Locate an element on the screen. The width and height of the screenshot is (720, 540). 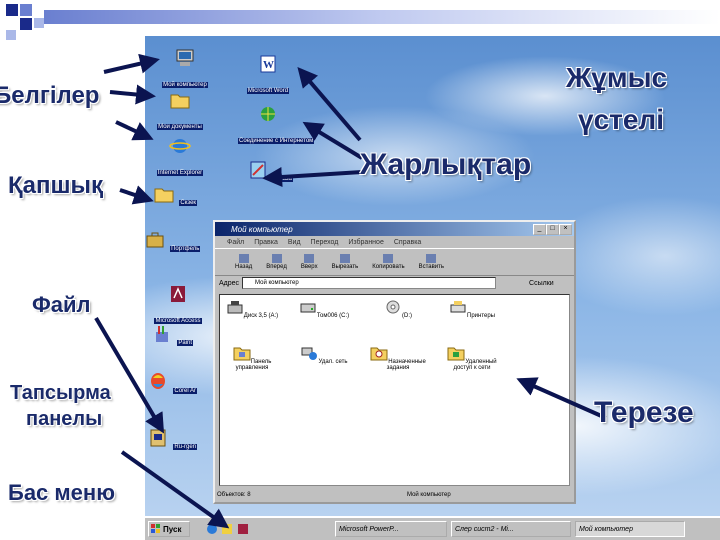
annotation-shortcuts: Жарлықтар is located at coordinates (446, 164).